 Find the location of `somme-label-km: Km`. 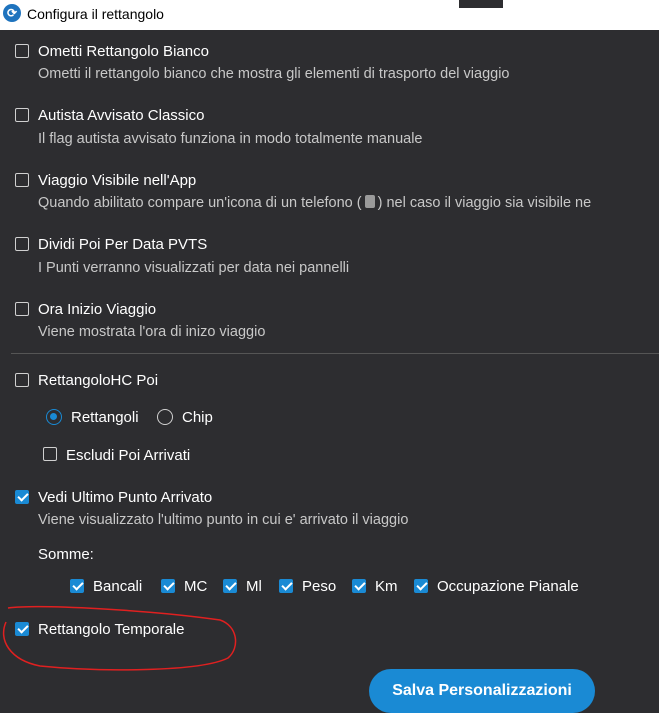

somme-label-km: Km is located at coordinates (386, 586).